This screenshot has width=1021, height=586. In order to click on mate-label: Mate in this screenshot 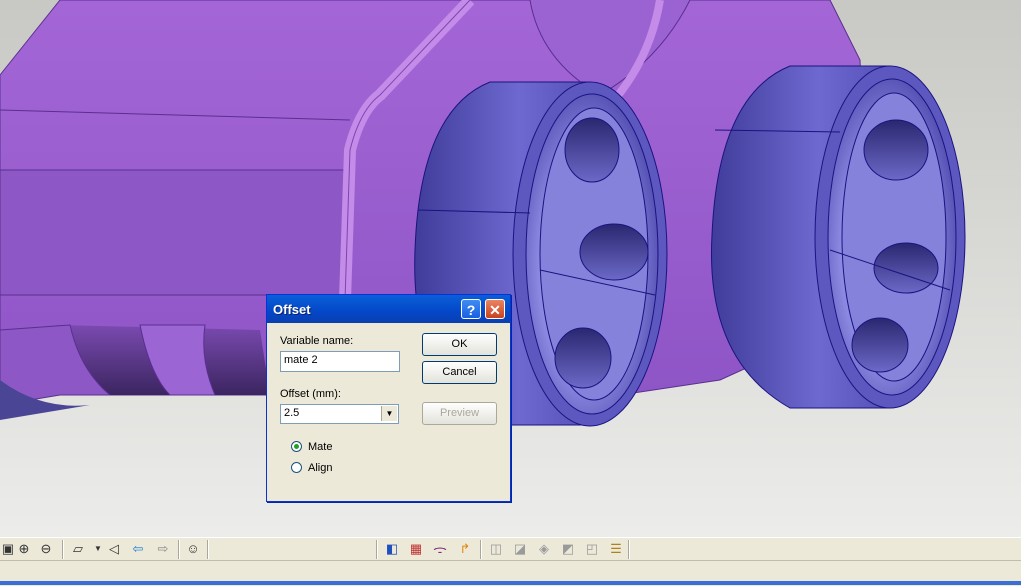, I will do `click(320, 447)`.